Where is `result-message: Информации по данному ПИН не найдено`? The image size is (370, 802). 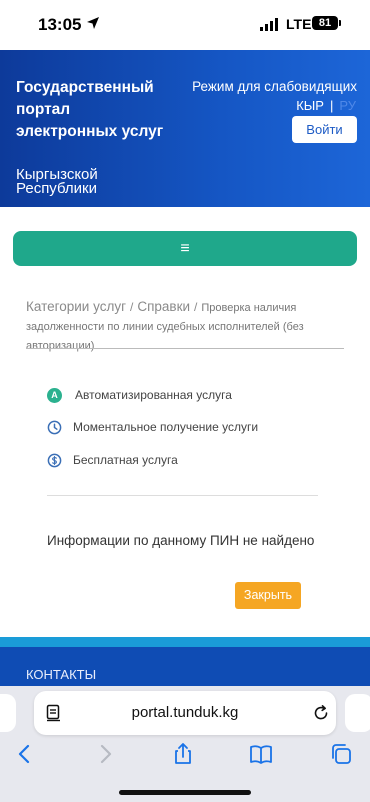
result-message: Информации по данному ПИН не найдено is located at coordinates (181, 540).